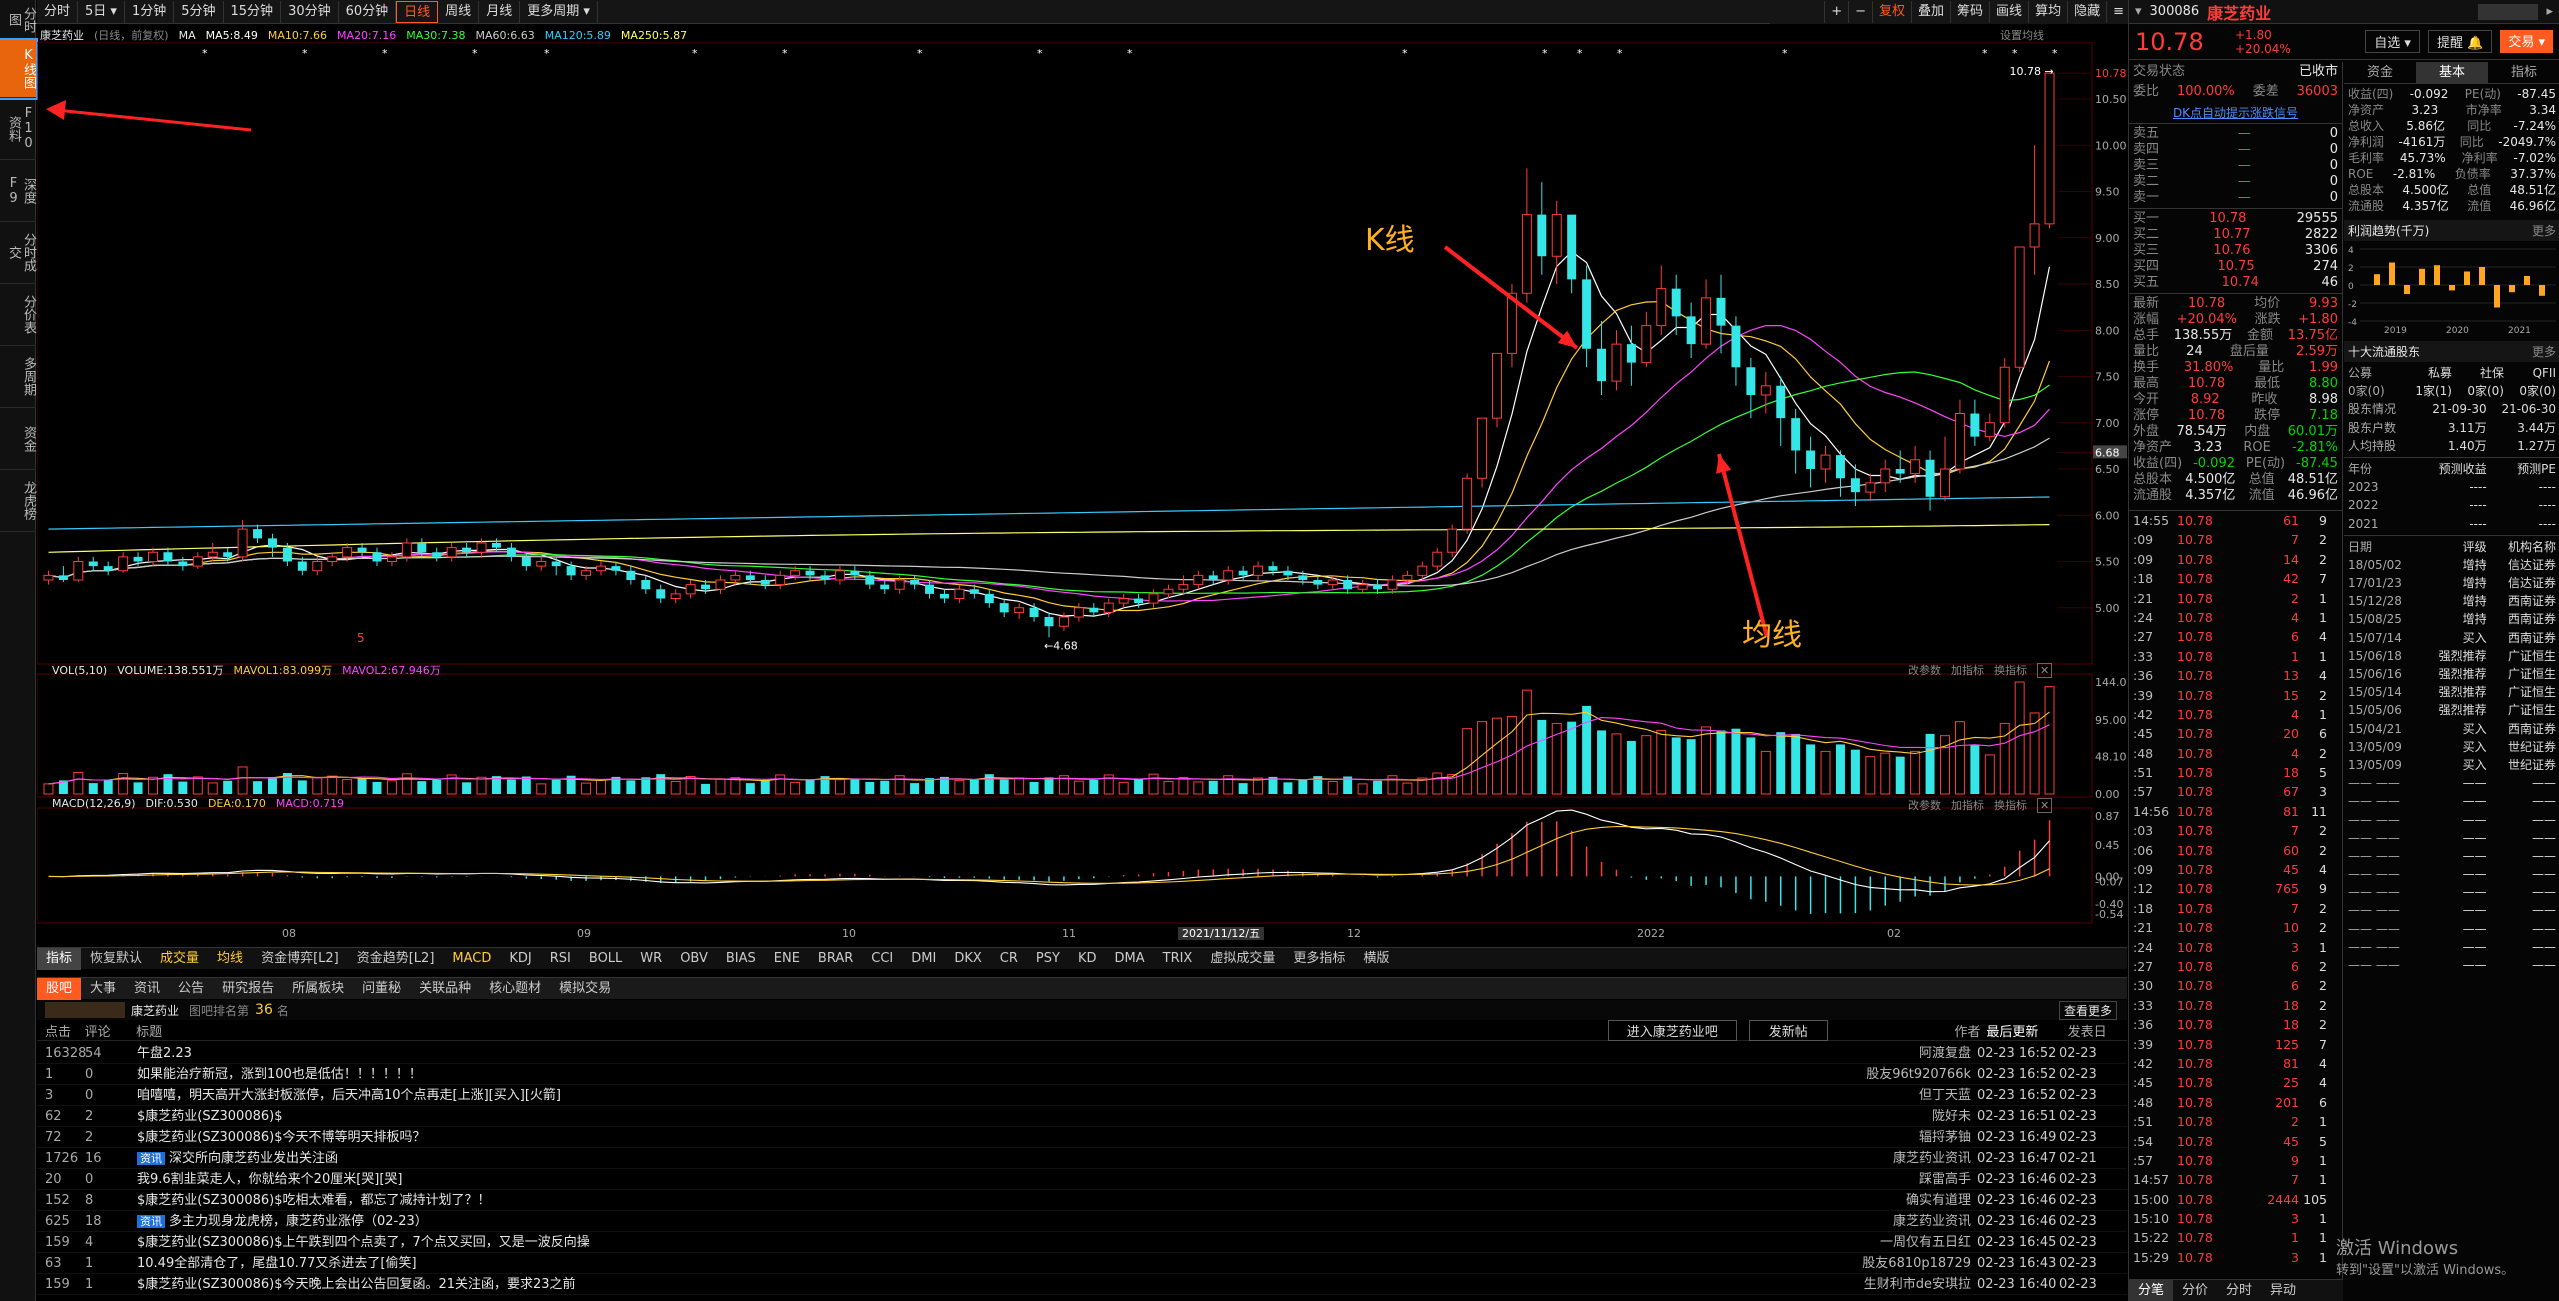 The image size is (2559, 1301). What do you see at coordinates (179, 959) in the screenshot?
I see `indicator-tab-2: 成交量` at bounding box center [179, 959].